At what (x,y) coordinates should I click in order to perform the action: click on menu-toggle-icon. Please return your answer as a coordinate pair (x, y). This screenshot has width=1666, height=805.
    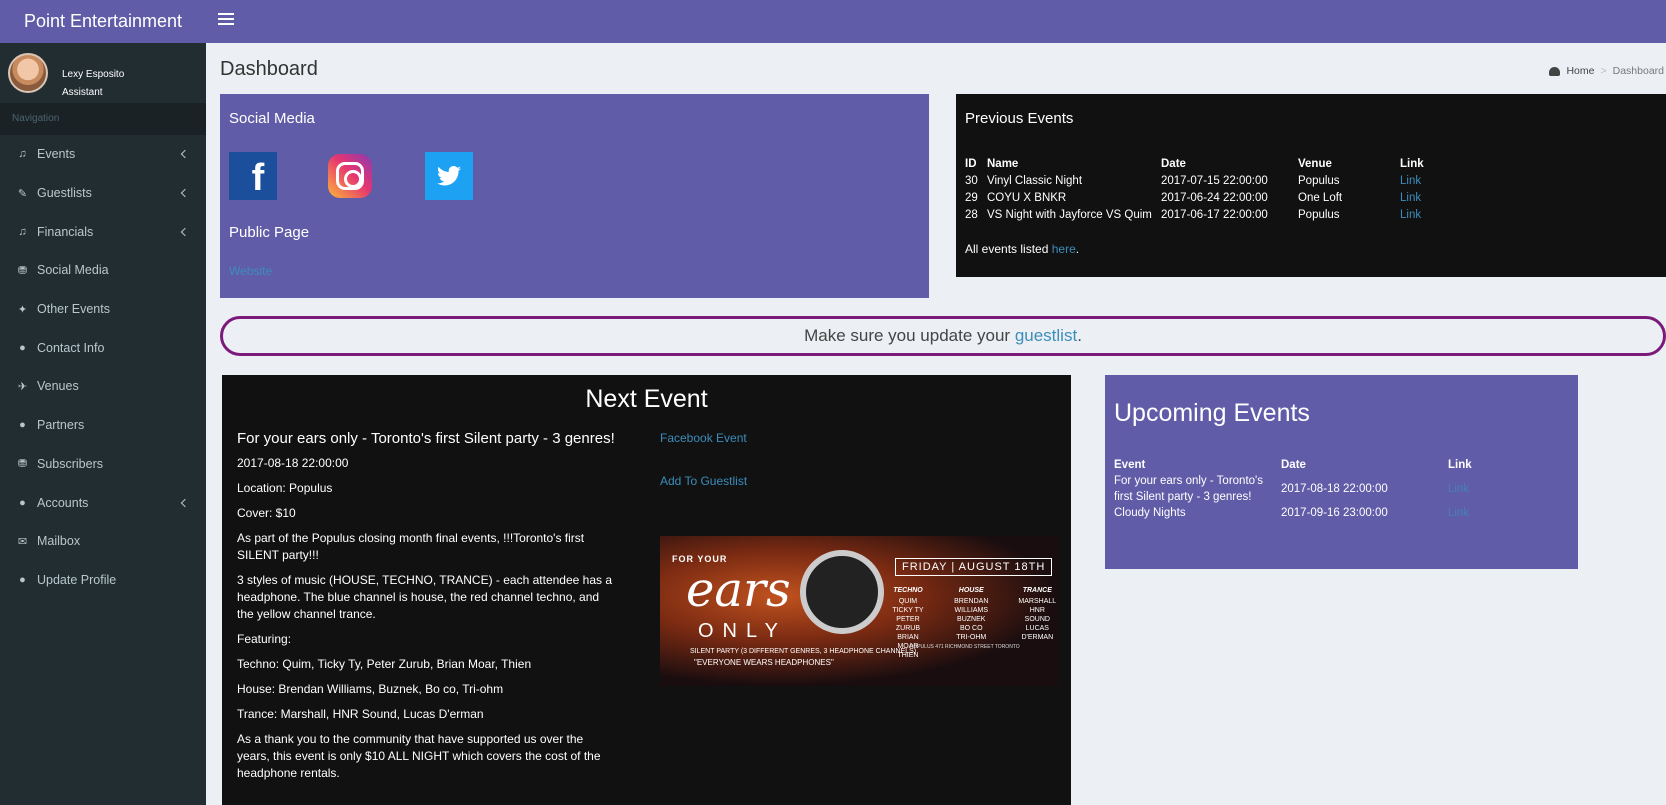
    Looking at the image, I should click on (226, 20).